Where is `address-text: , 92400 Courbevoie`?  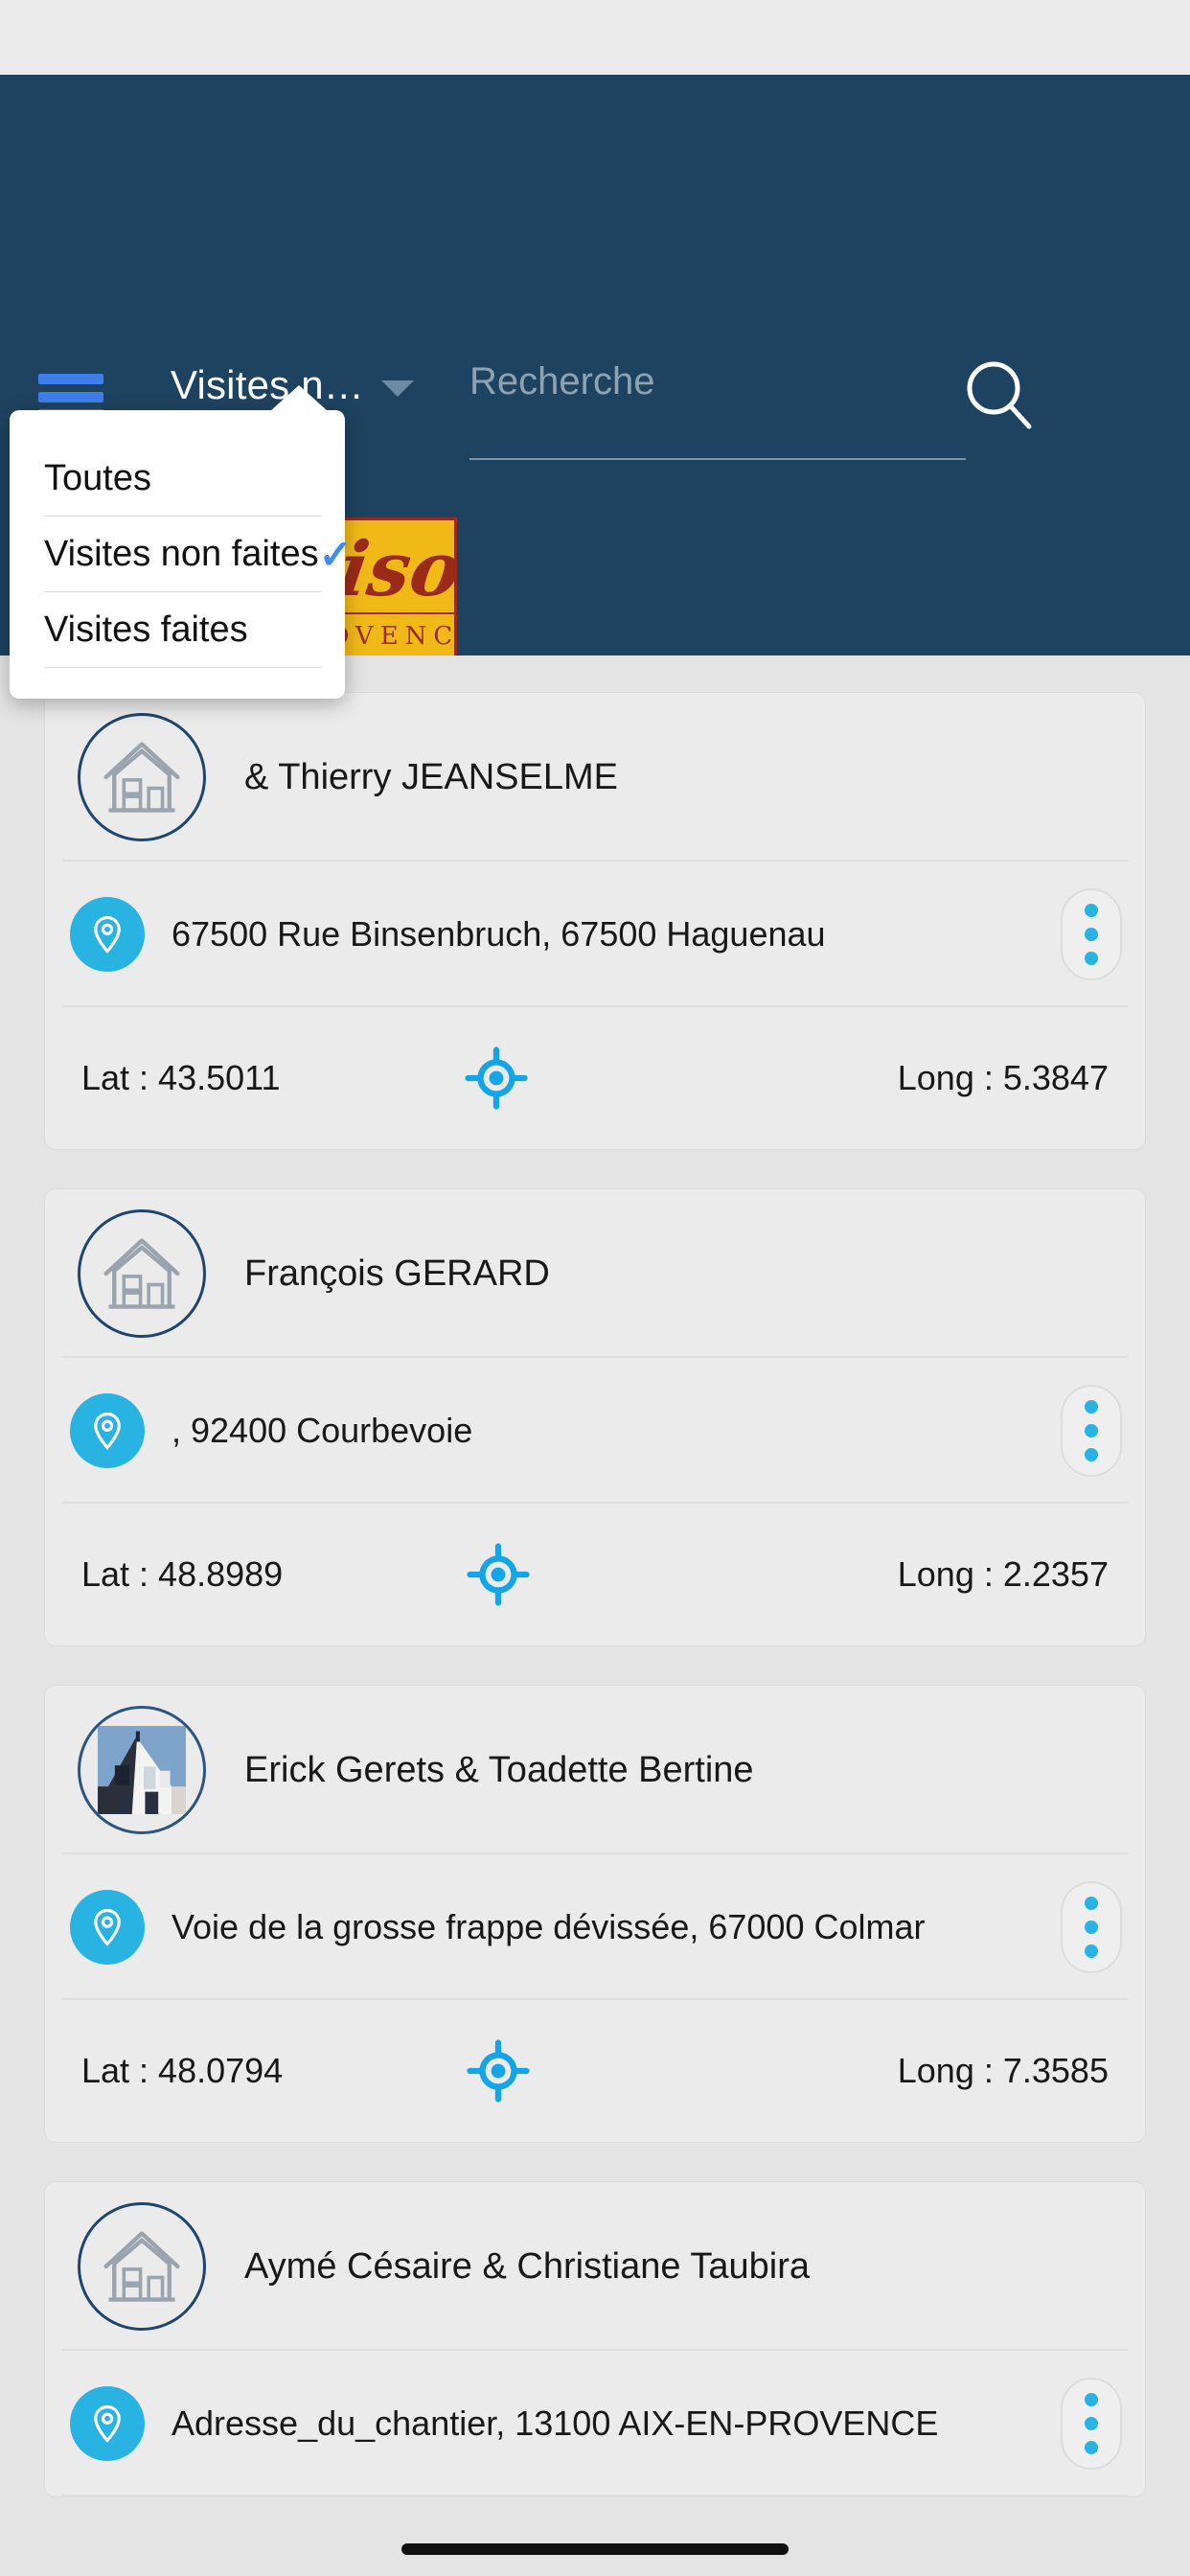
address-text: , 92400 Courbevoie is located at coordinates (323, 1430).